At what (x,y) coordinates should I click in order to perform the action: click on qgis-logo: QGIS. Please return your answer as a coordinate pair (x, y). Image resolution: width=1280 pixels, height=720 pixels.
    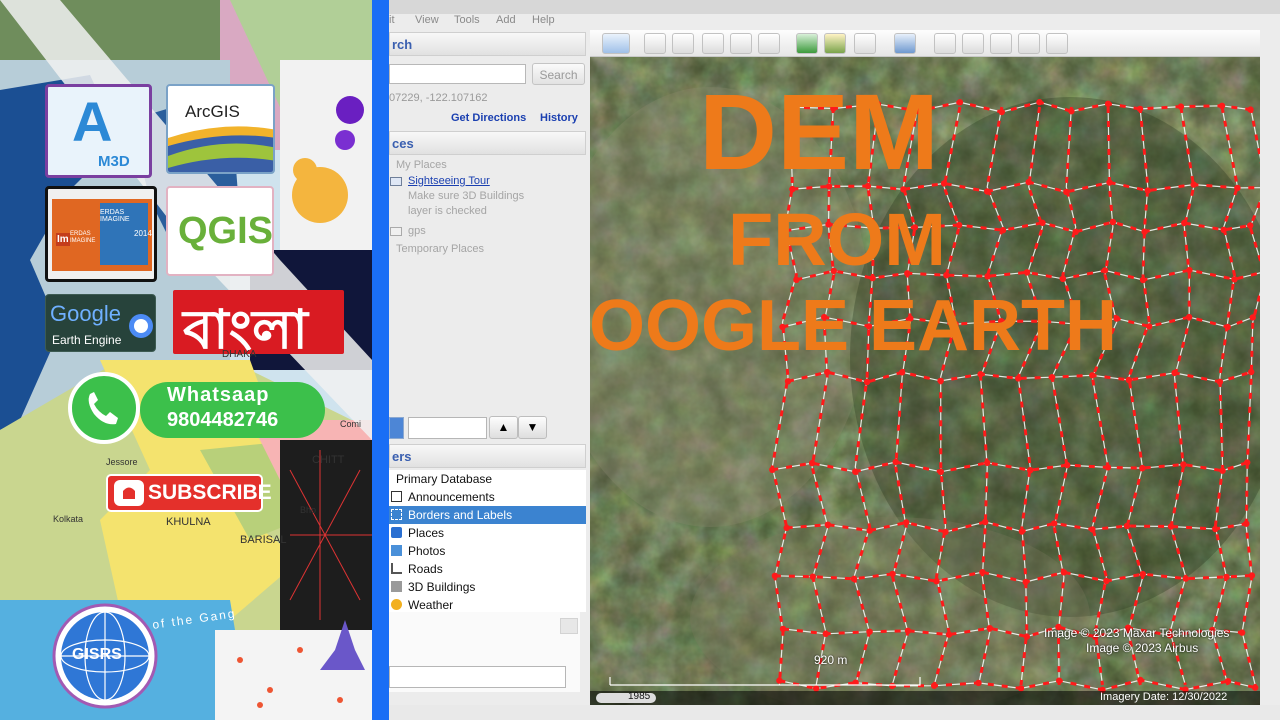
    Looking at the image, I should click on (220, 231).